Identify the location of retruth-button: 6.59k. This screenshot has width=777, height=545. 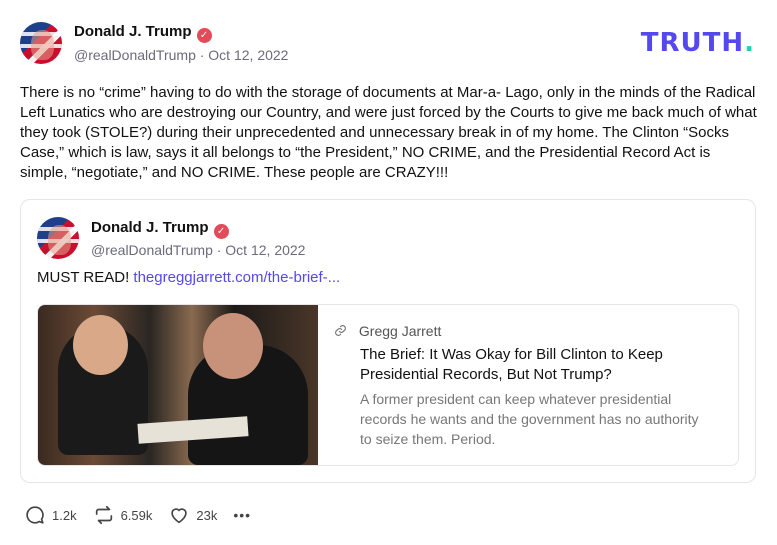
(123, 515).